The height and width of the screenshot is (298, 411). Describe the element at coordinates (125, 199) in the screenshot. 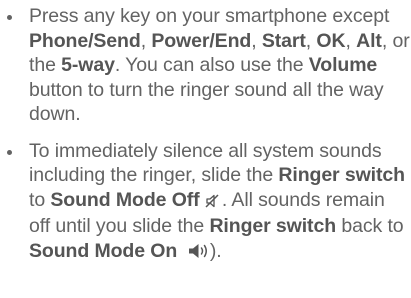

I see `sound-mode-off-label: Sound Mode Off` at that location.